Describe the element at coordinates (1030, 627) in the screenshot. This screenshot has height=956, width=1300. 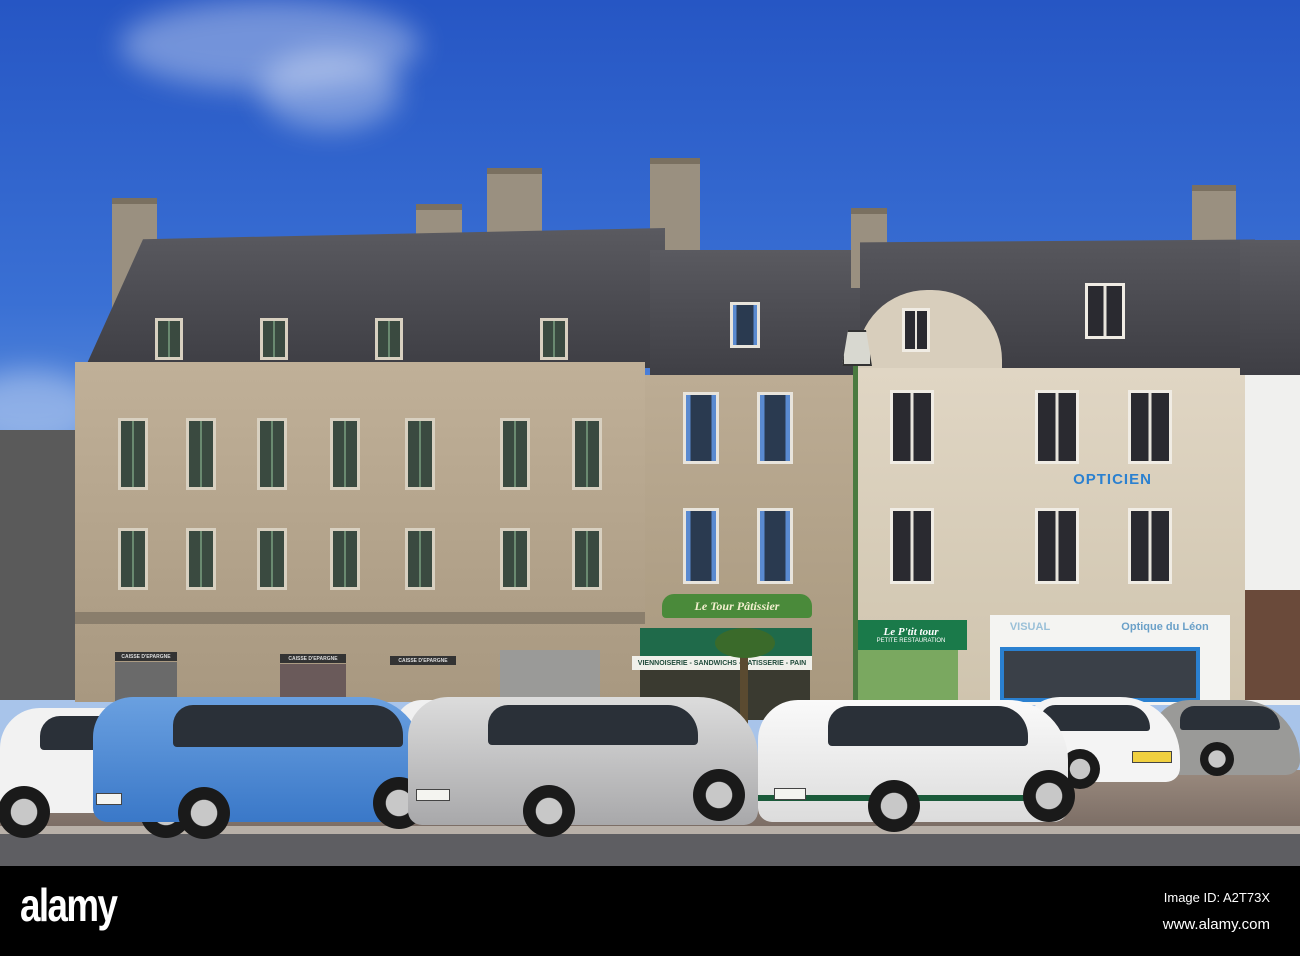
I see `visual-sign: VISUAL` at that location.